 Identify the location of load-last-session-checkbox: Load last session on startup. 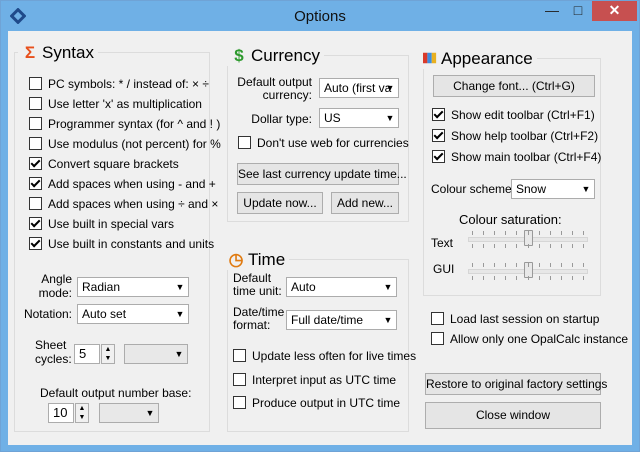
(515, 319).